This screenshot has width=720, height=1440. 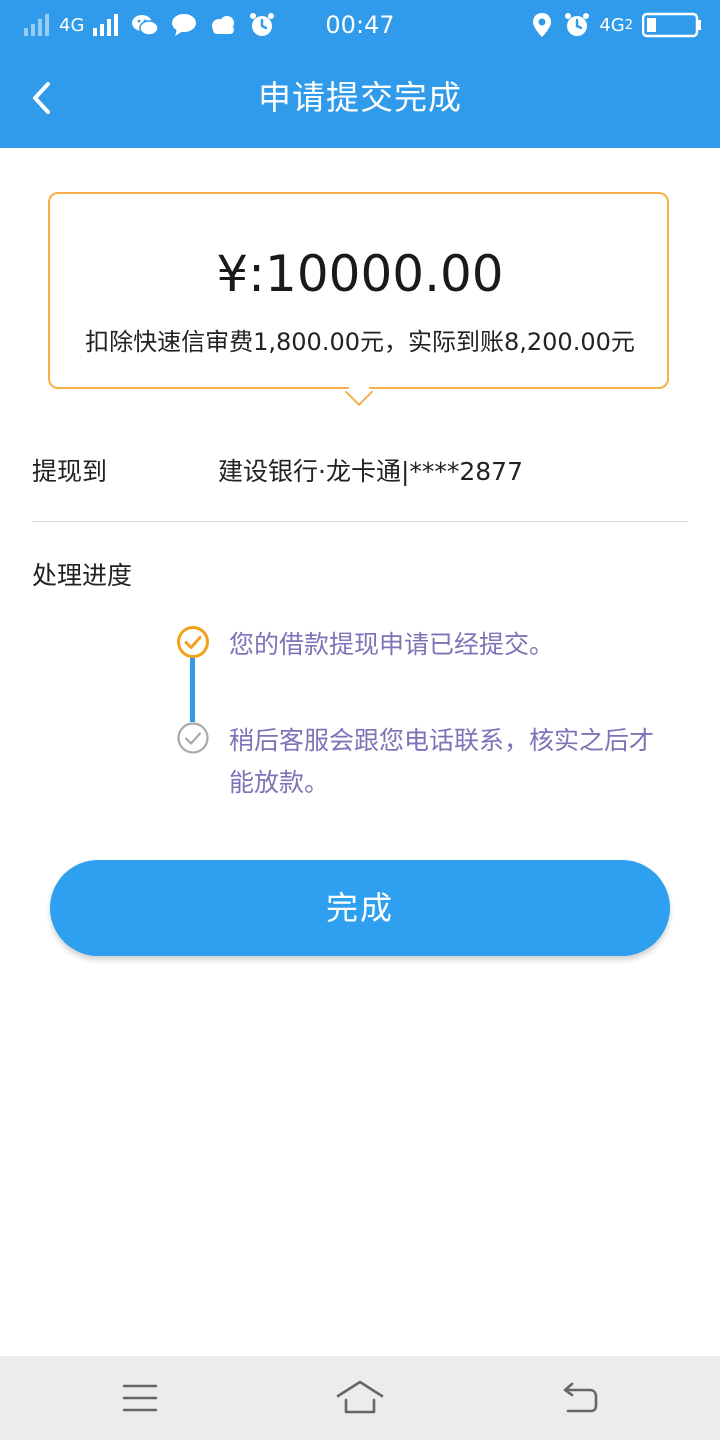 I want to click on progress-step-1: 您的借款提现申请已经提交。, so click(x=392, y=644).